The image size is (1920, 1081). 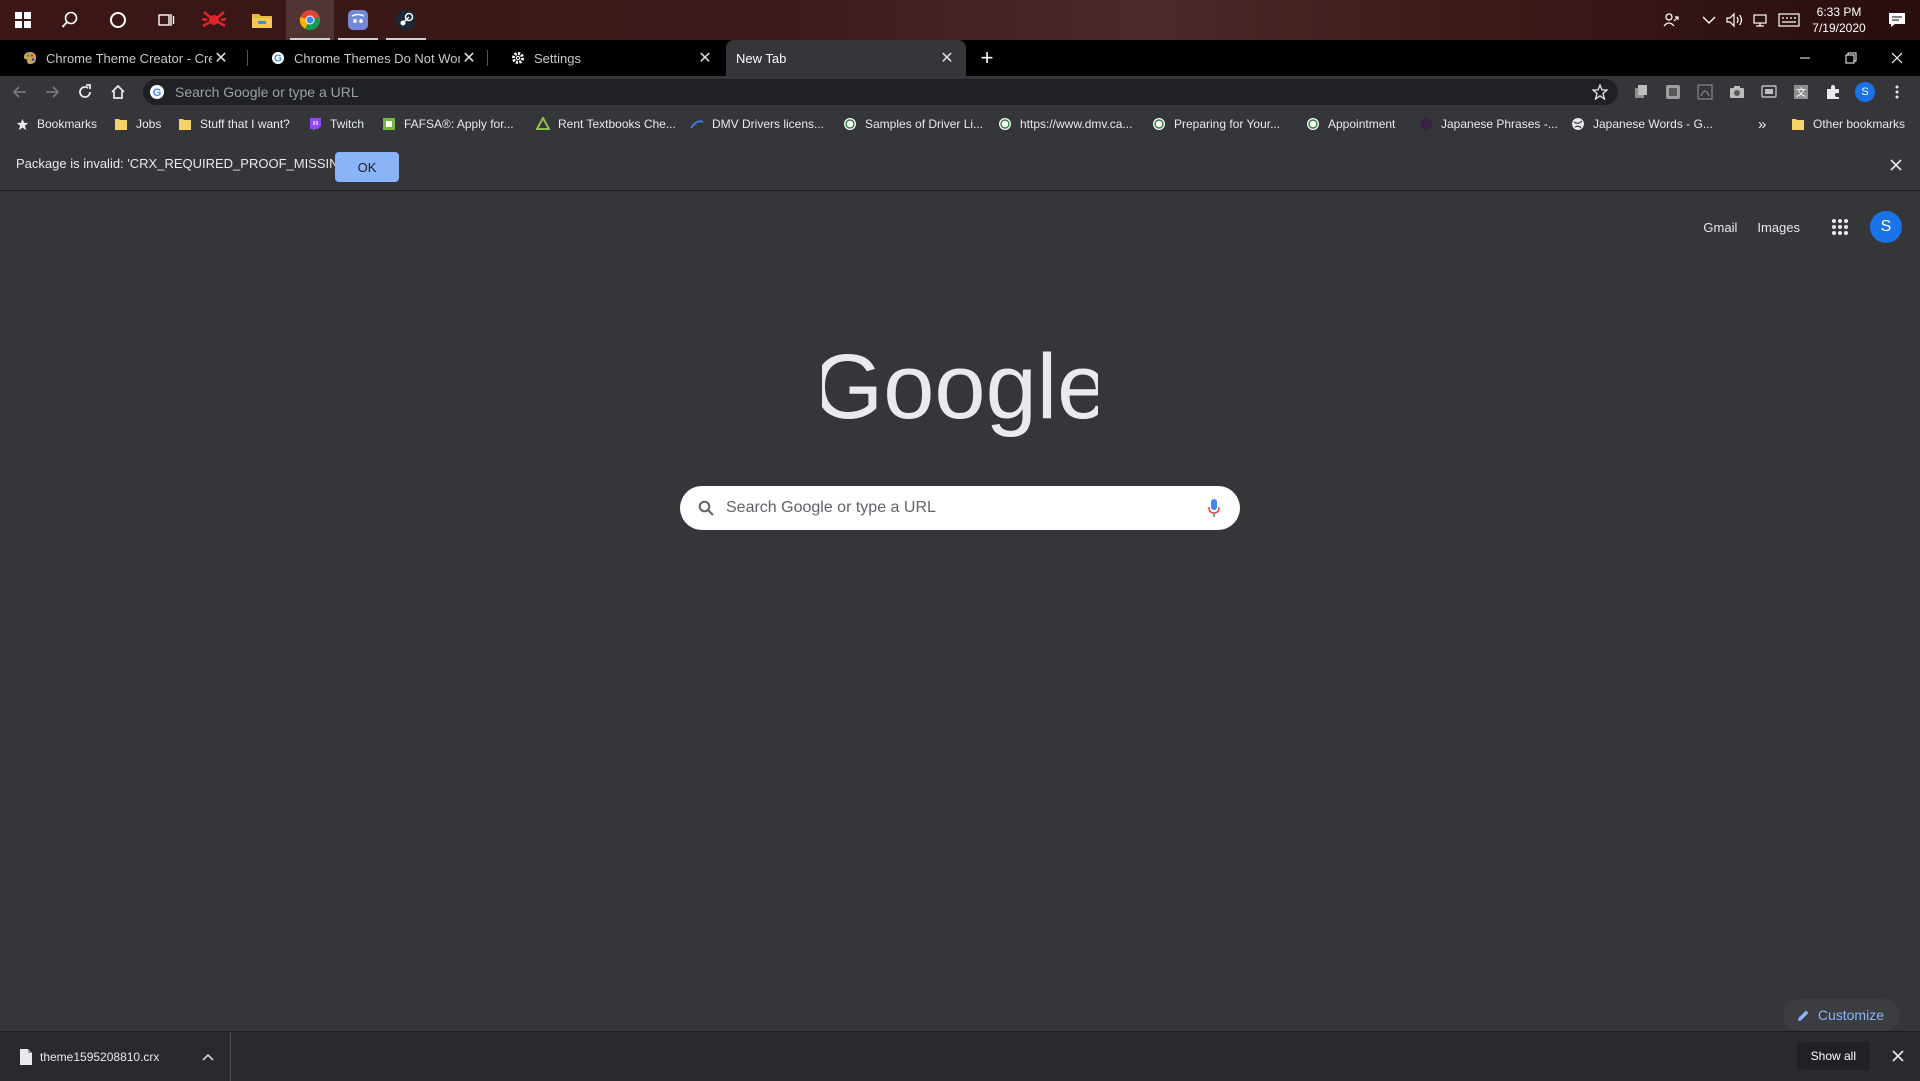 What do you see at coordinates (70, 20) in the screenshot?
I see `search-icon` at bounding box center [70, 20].